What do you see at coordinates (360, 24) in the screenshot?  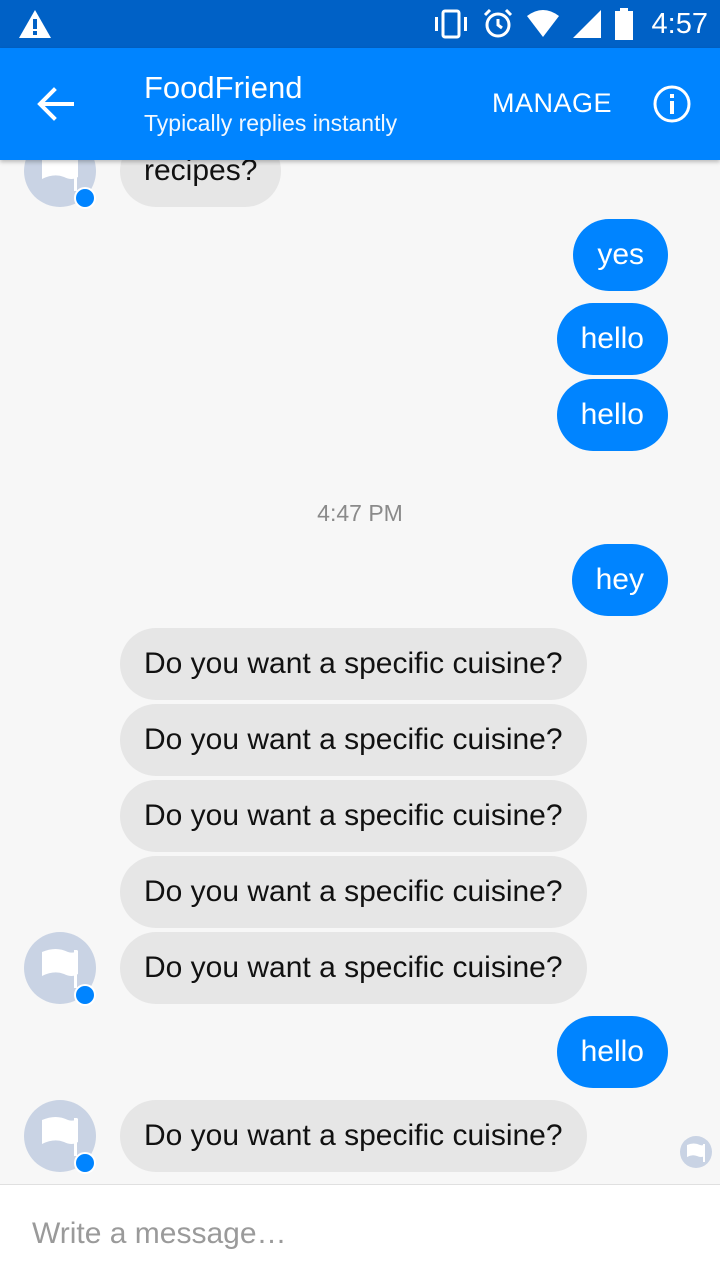 I see `status-bar: 4:57` at bounding box center [360, 24].